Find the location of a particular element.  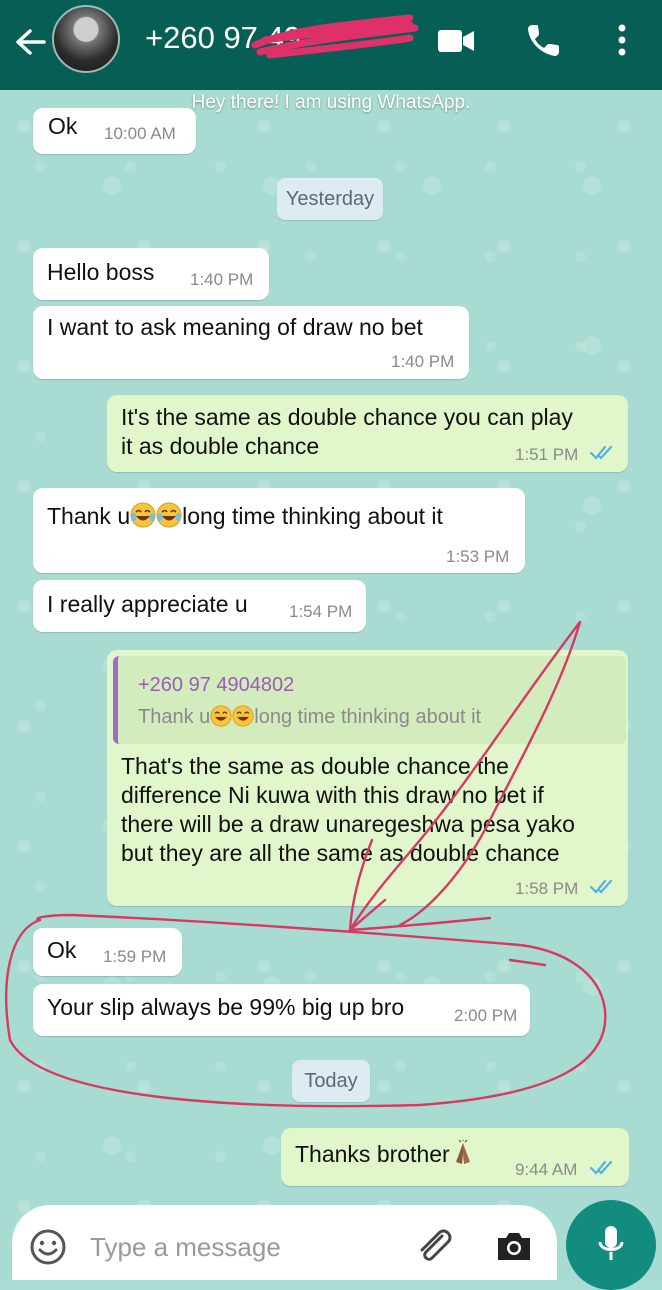

message-bubble-outgoing: Thanks brother 9:44 AM is located at coordinates (455, 1157).